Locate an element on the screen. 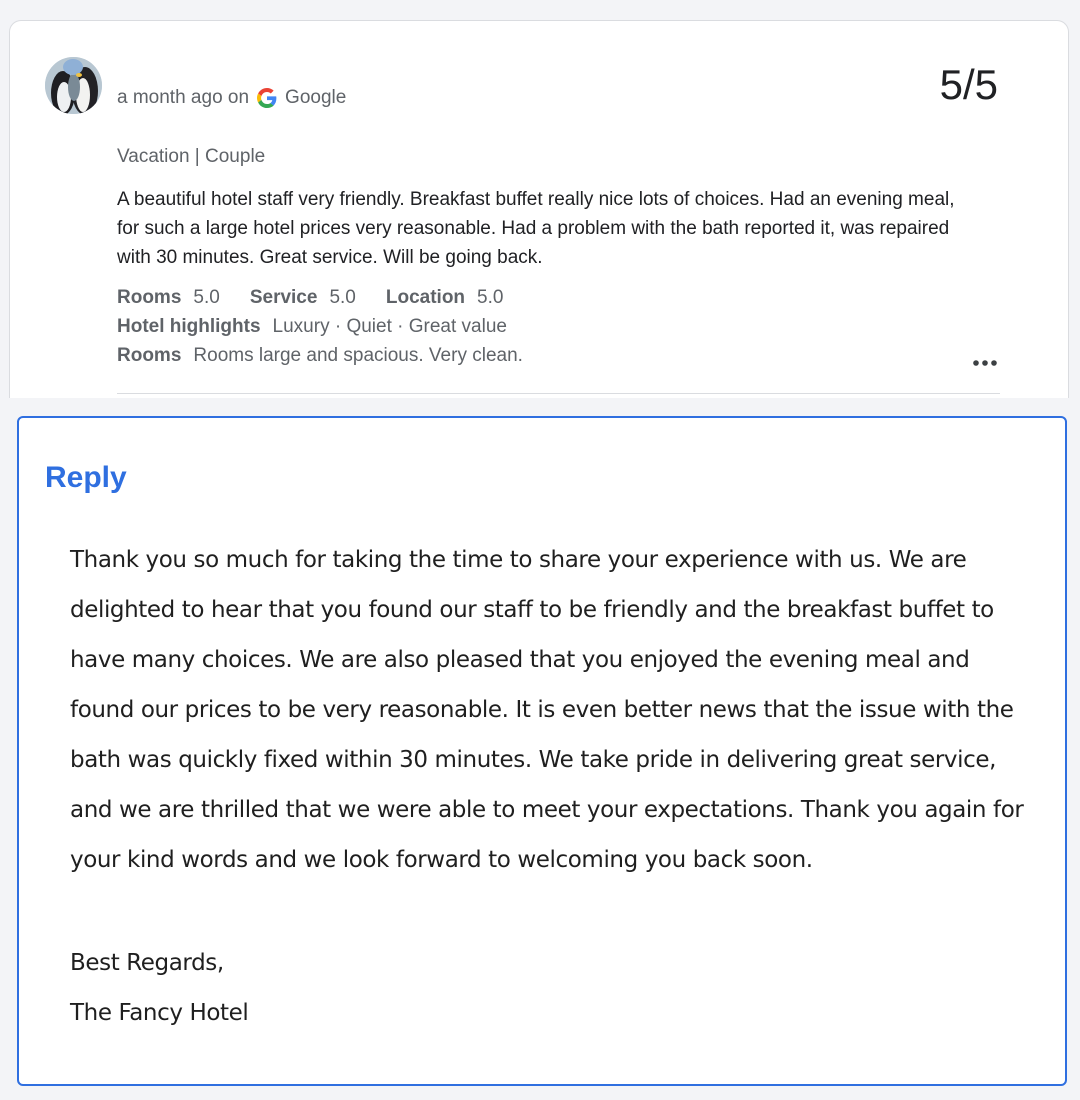  reply-signoff: Best Regards, The Fancy Hotel is located at coordinates (159, 988).